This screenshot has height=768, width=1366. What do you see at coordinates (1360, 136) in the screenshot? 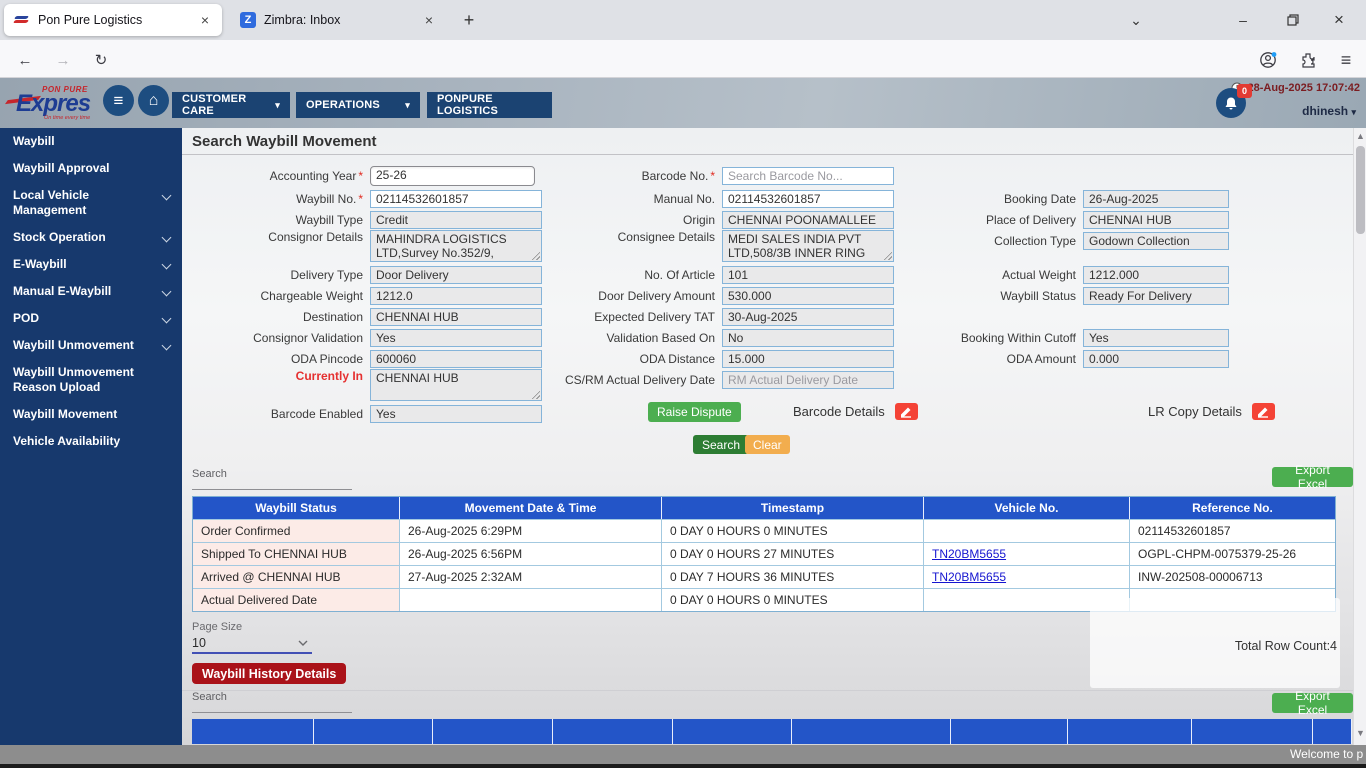
I see `scroll-up-icon: ▲` at bounding box center [1360, 136].